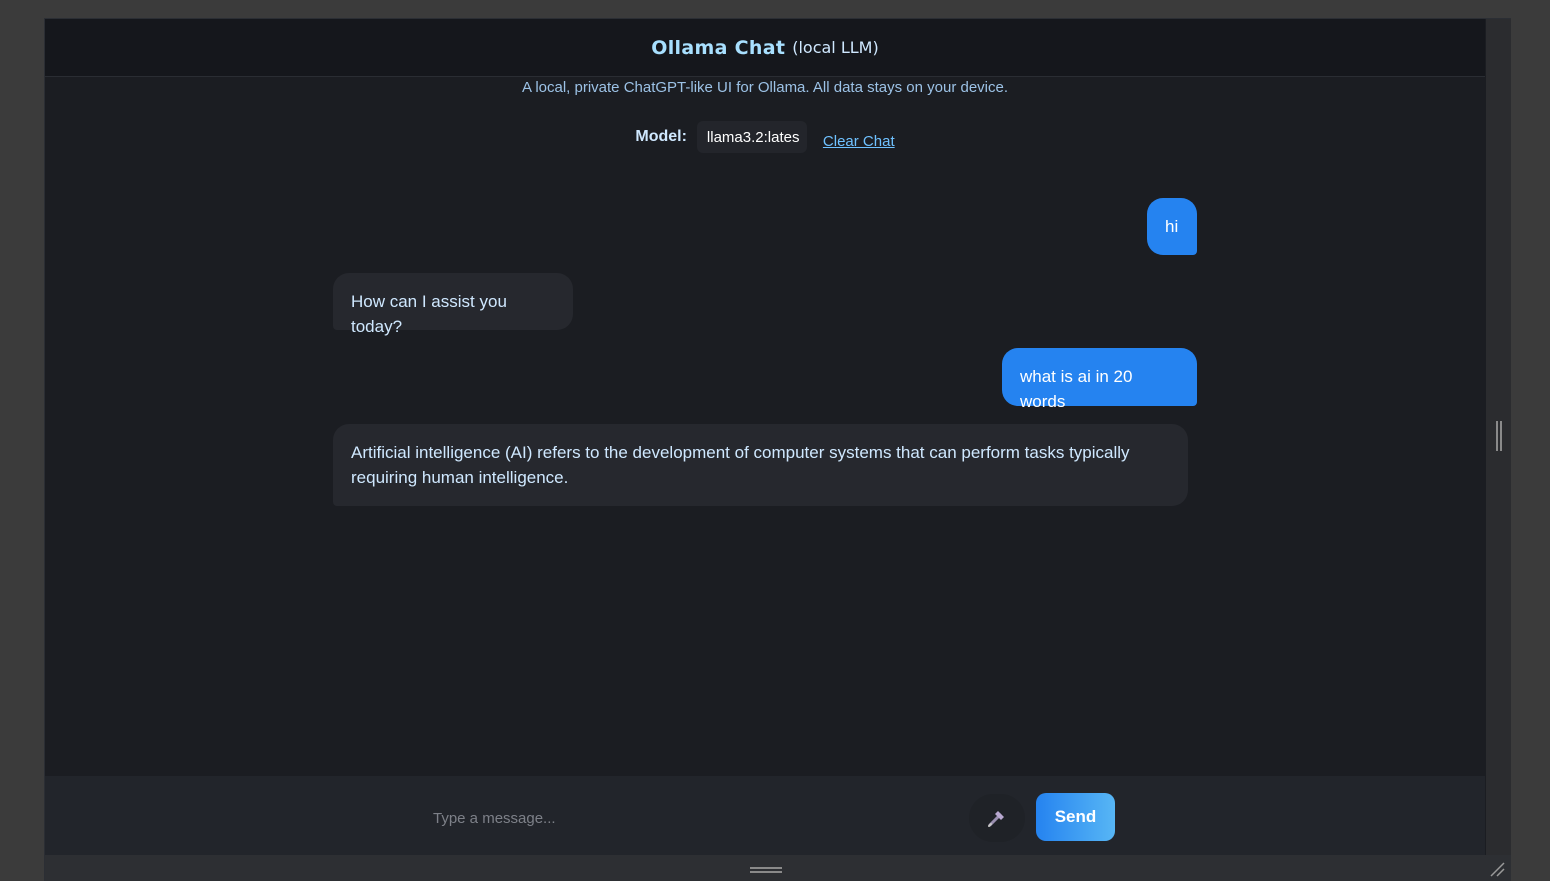 The width and height of the screenshot is (1550, 881). Describe the element at coordinates (766, 870) in the screenshot. I see `drag-handle-icon` at that location.